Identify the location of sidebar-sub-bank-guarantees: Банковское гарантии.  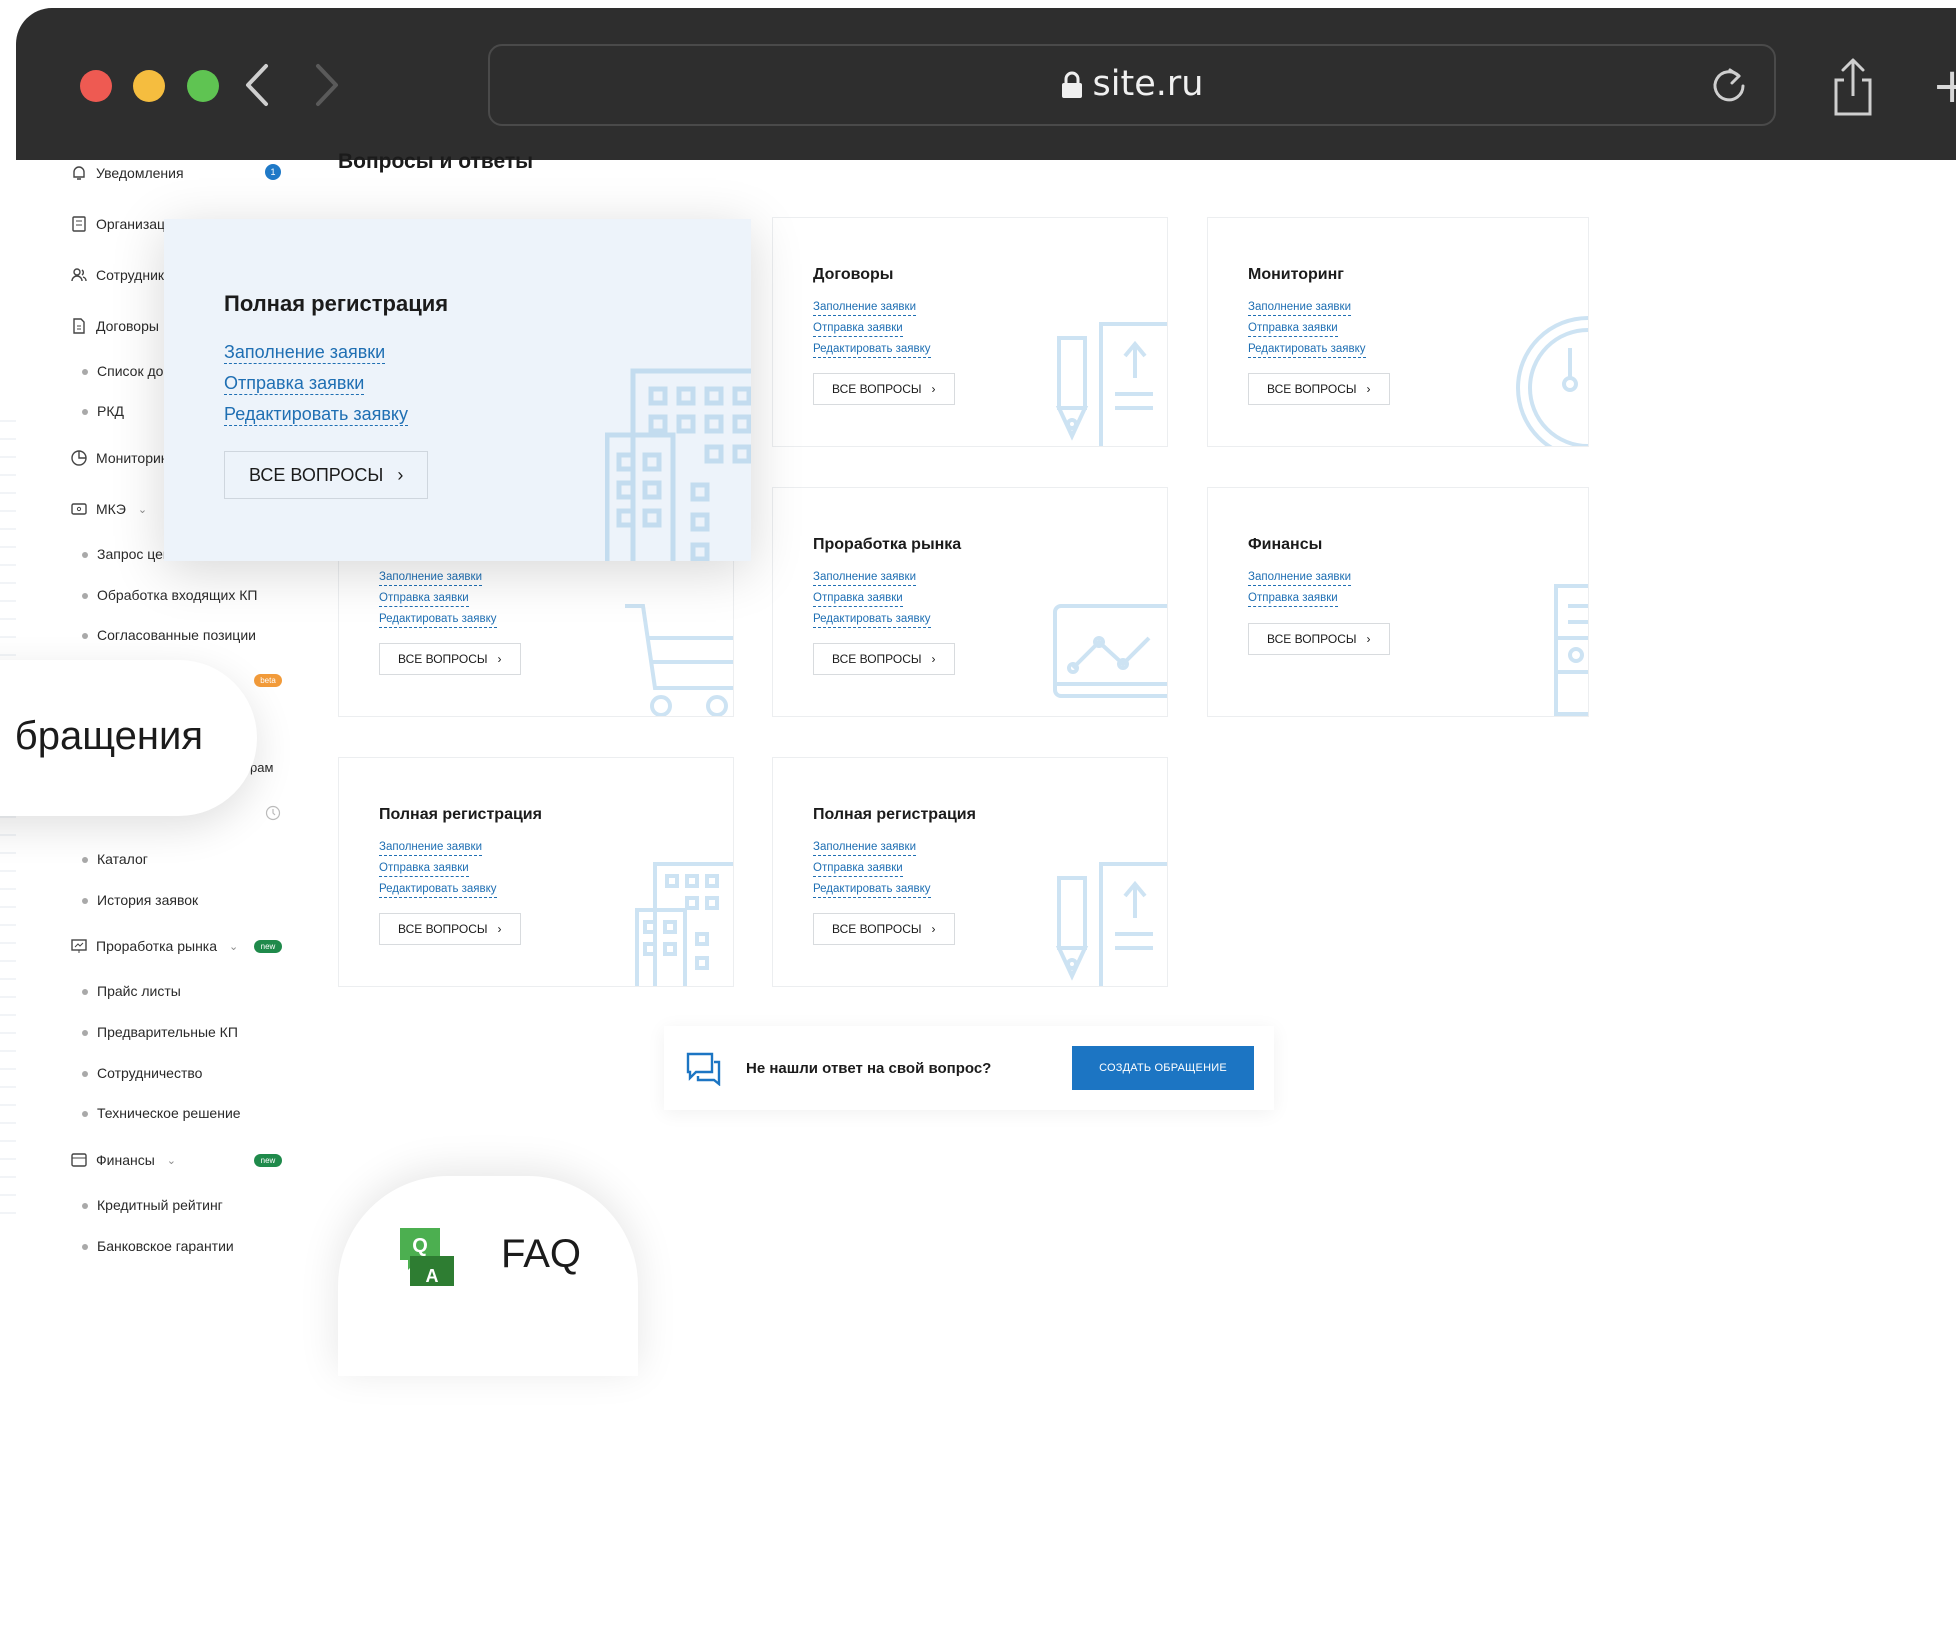
(158, 1246).